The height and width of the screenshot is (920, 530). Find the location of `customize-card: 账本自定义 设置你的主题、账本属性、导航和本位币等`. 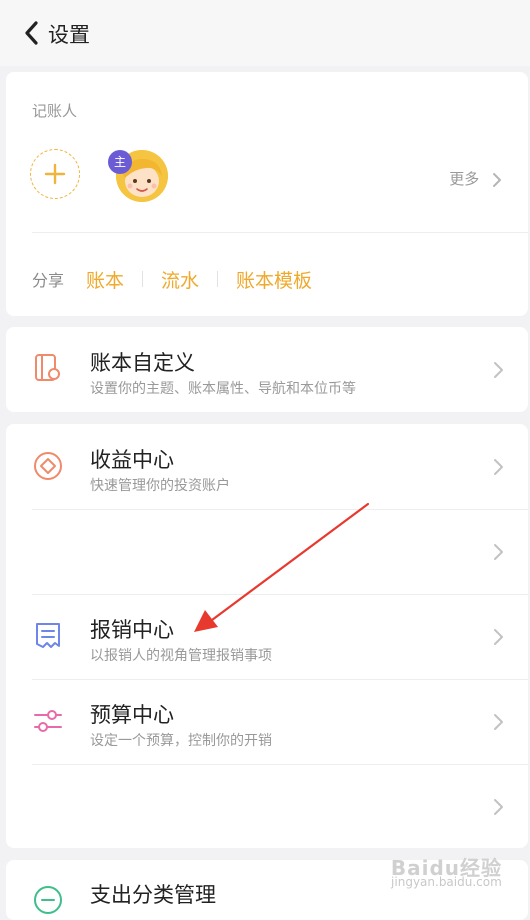

customize-card: 账本自定义 设置你的主题、账本属性、导航和本位币等 is located at coordinates (267, 369).